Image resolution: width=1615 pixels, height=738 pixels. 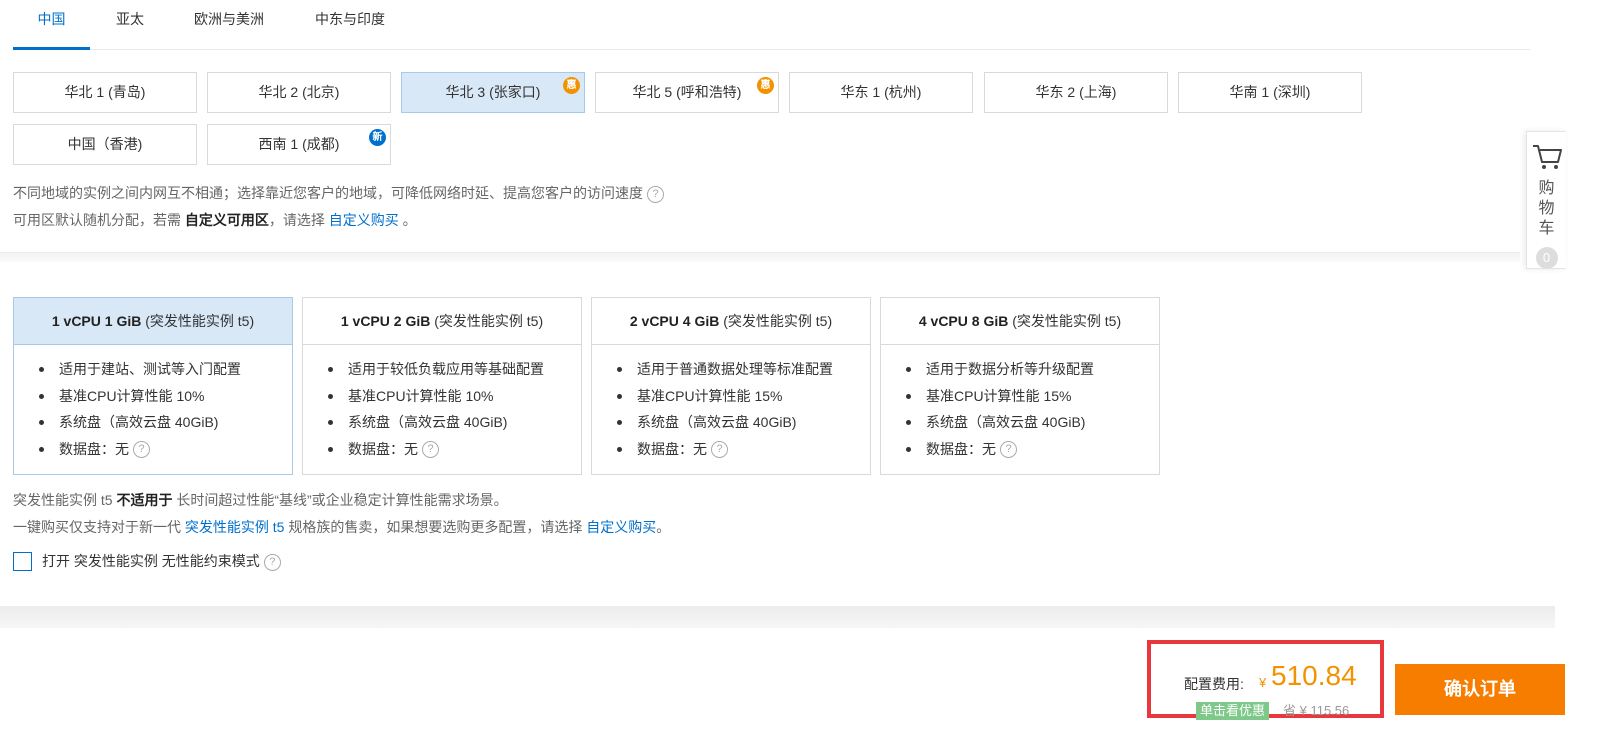 I want to click on zone-button-zhangjiakou: 华北 3 (张家口) 惠, so click(x=493, y=92).